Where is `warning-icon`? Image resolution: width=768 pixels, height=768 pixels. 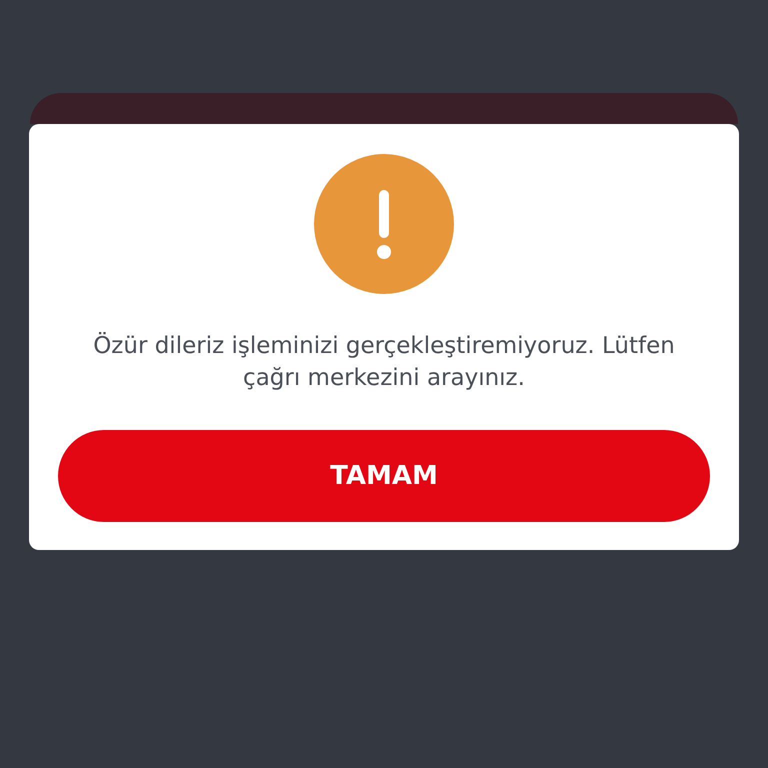
warning-icon is located at coordinates (384, 224).